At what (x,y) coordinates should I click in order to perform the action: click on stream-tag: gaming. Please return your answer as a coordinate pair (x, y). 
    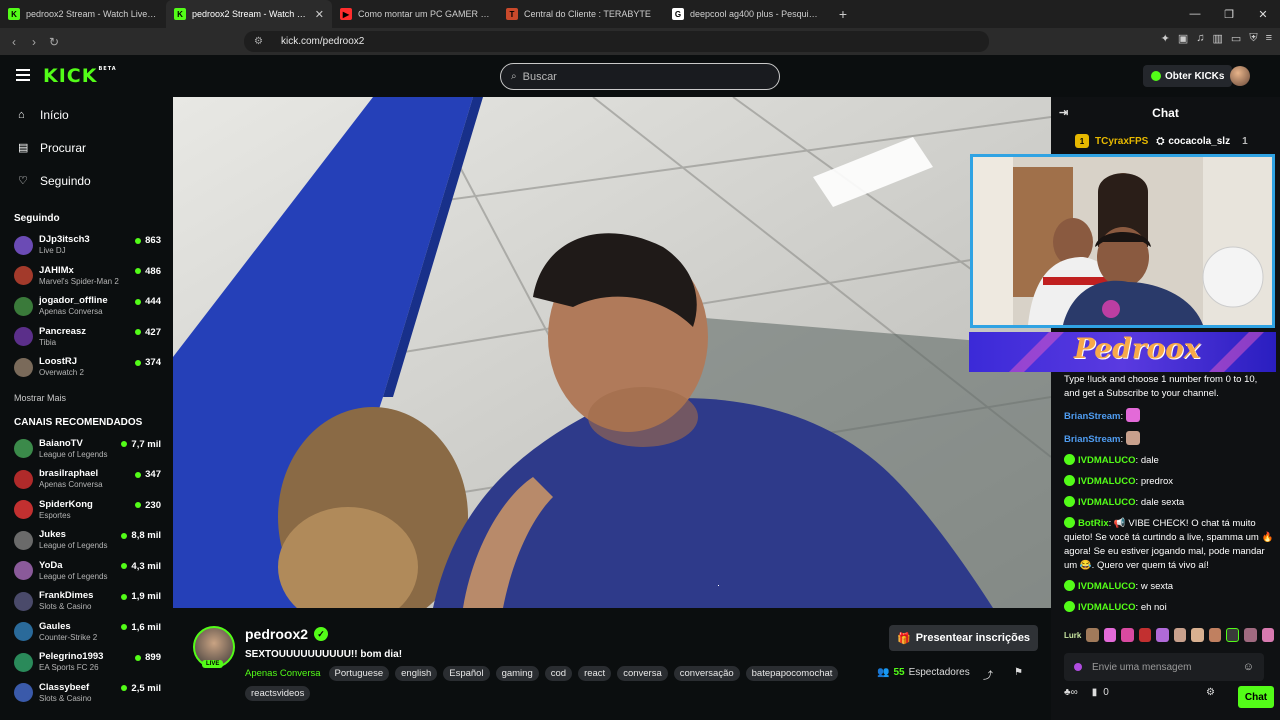
    Looking at the image, I should click on (517, 673).